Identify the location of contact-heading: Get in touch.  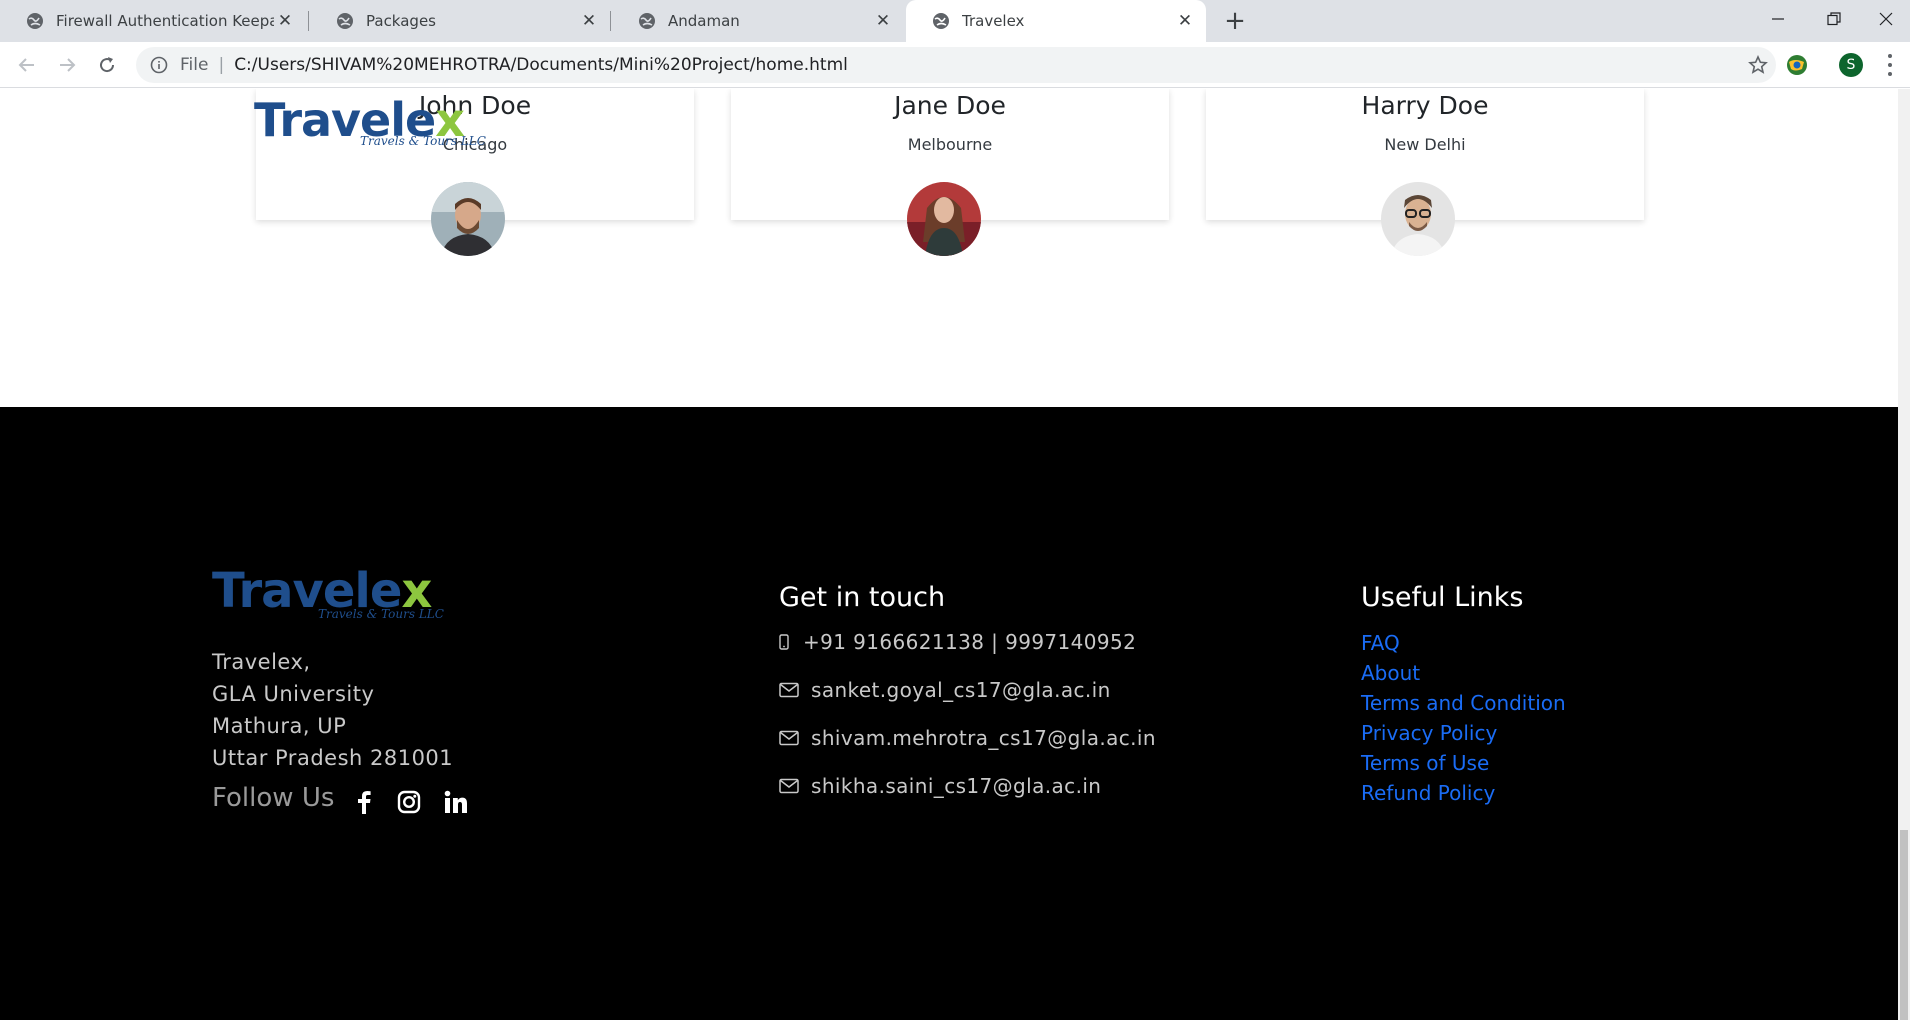
(862, 597).